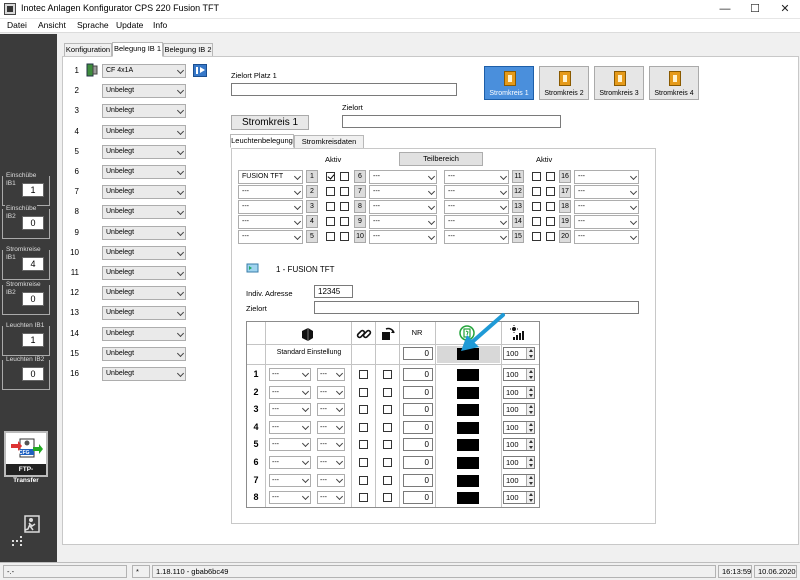  Describe the element at coordinates (451, 121) in the screenshot. I see `zielort-input` at that location.